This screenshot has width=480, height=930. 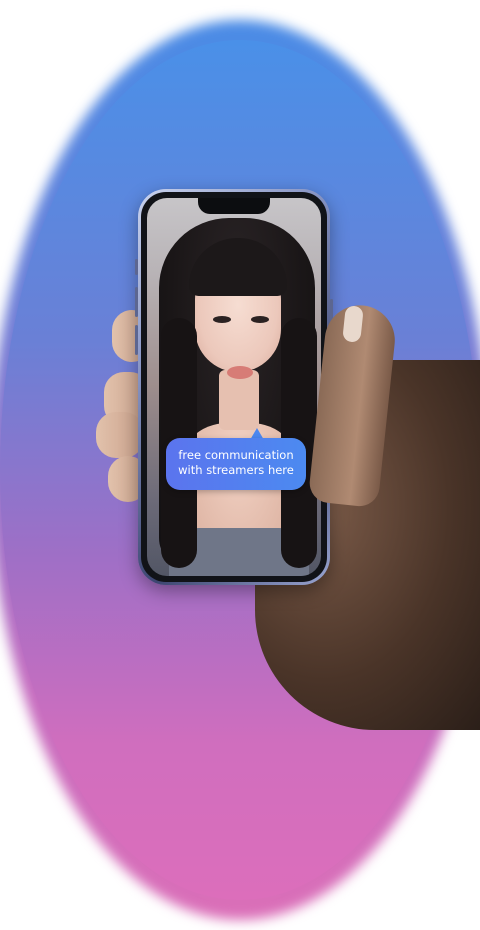 What do you see at coordinates (136, 267) in the screenshot?
I see `phone-side-button` at bounding box center [136, 267].